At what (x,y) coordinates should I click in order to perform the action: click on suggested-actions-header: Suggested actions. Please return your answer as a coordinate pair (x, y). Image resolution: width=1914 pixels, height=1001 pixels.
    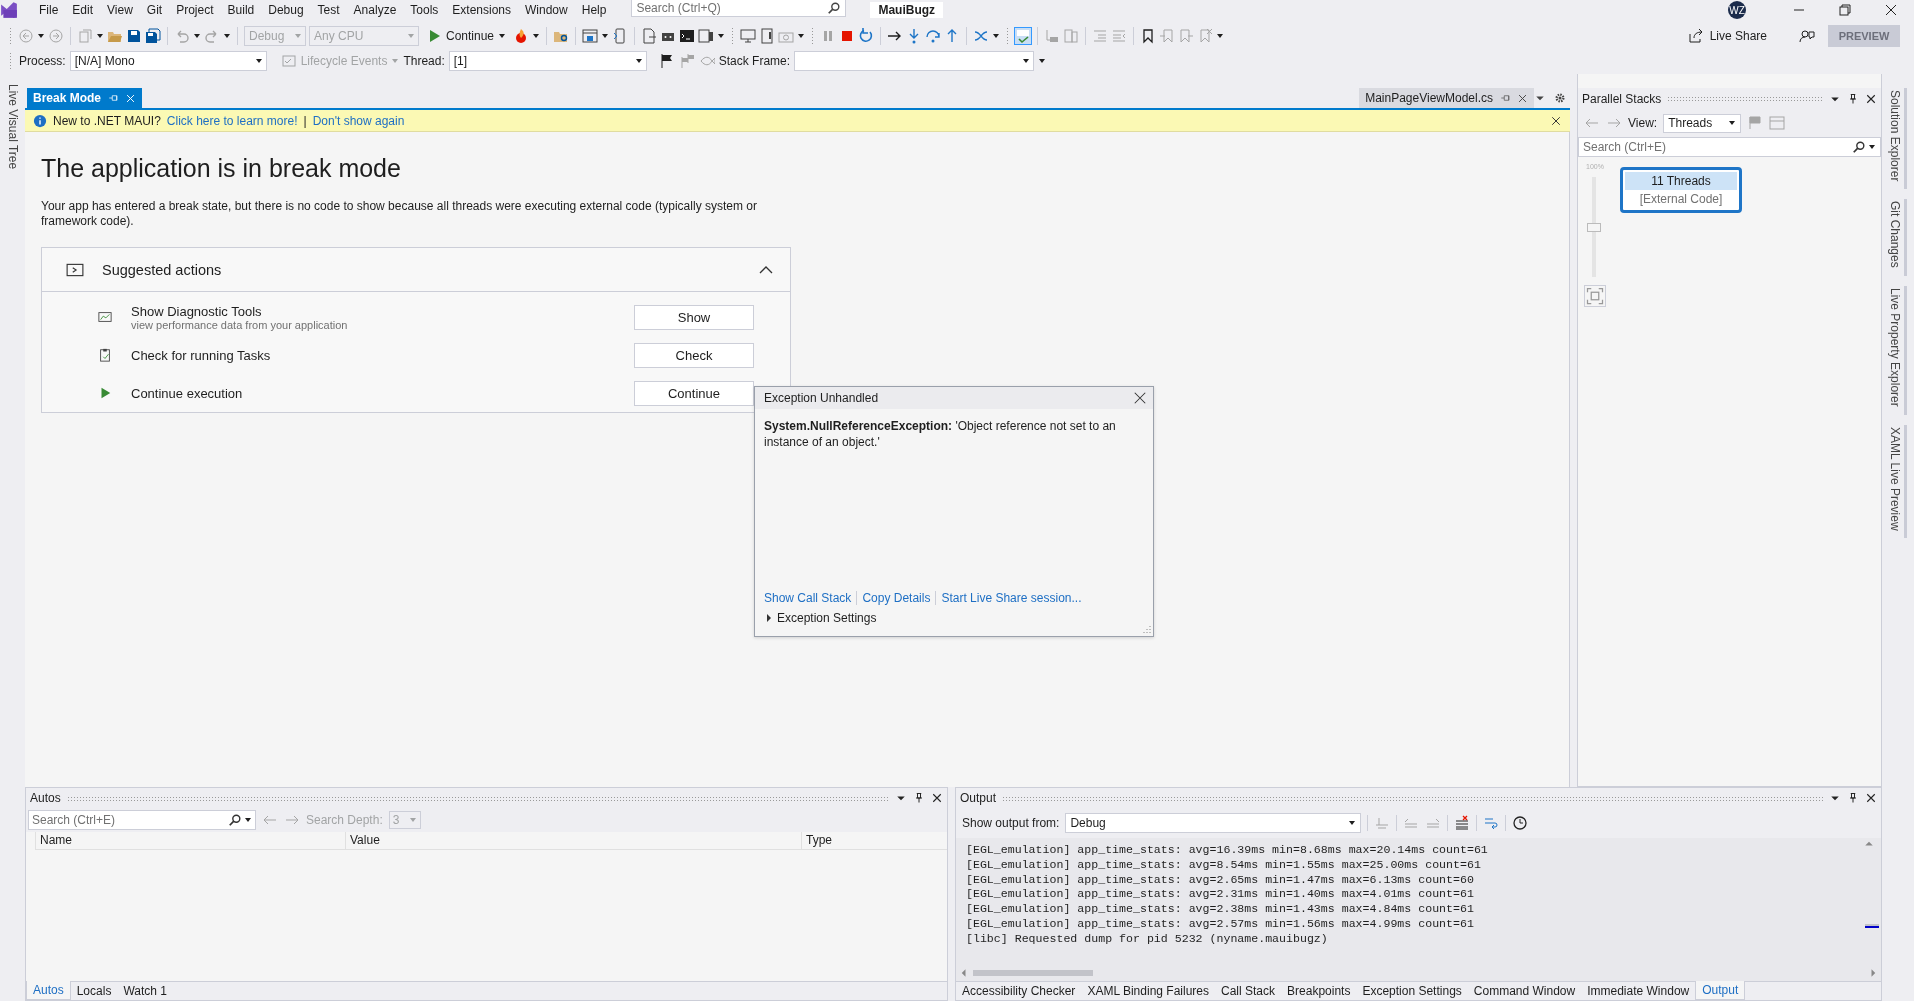
    Looking at the image, I should click on (416, 270).